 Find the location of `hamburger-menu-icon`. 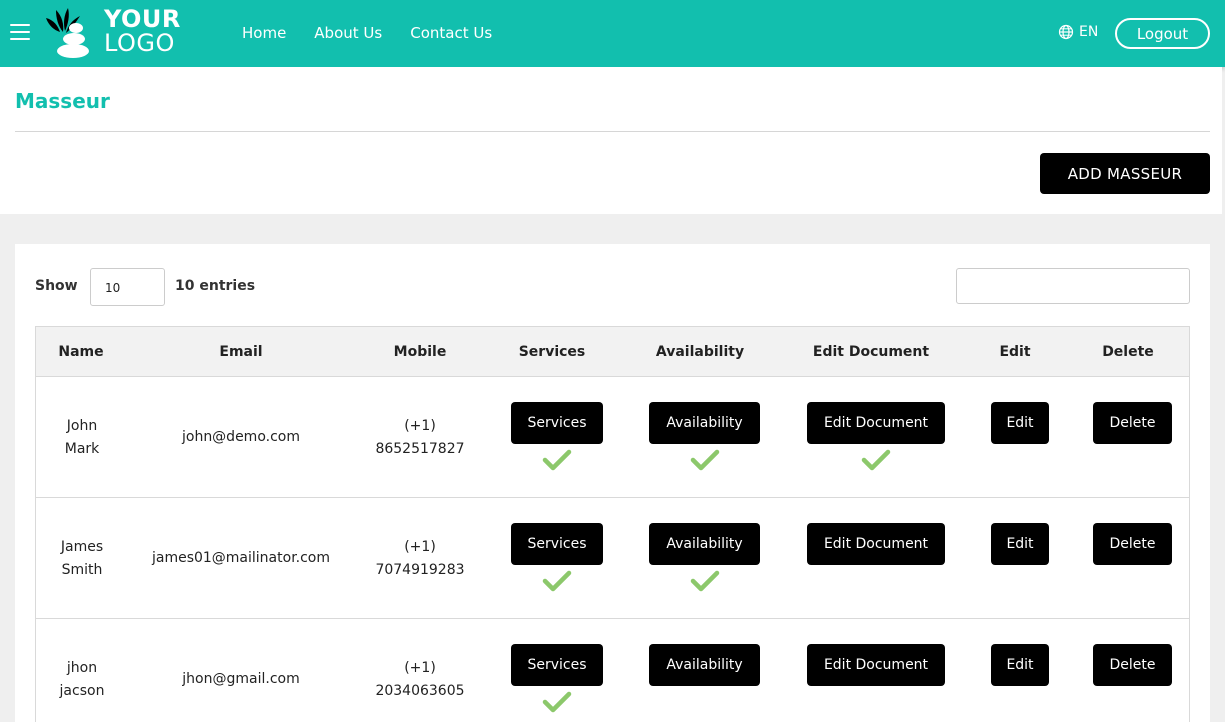

hamburger-menu-icon is located at coordinates (20, 33).